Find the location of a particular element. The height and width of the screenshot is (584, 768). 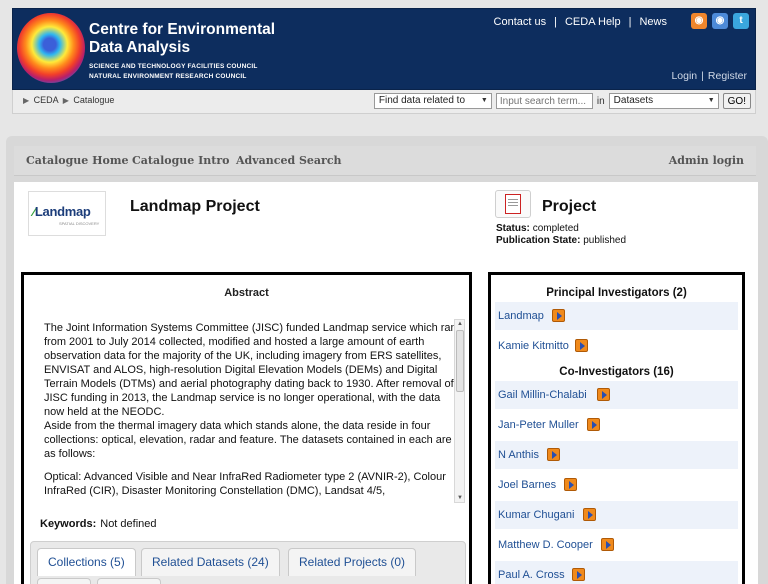

landmap-logo-text: ⁄Landmap is located at coordinates (62, 211).